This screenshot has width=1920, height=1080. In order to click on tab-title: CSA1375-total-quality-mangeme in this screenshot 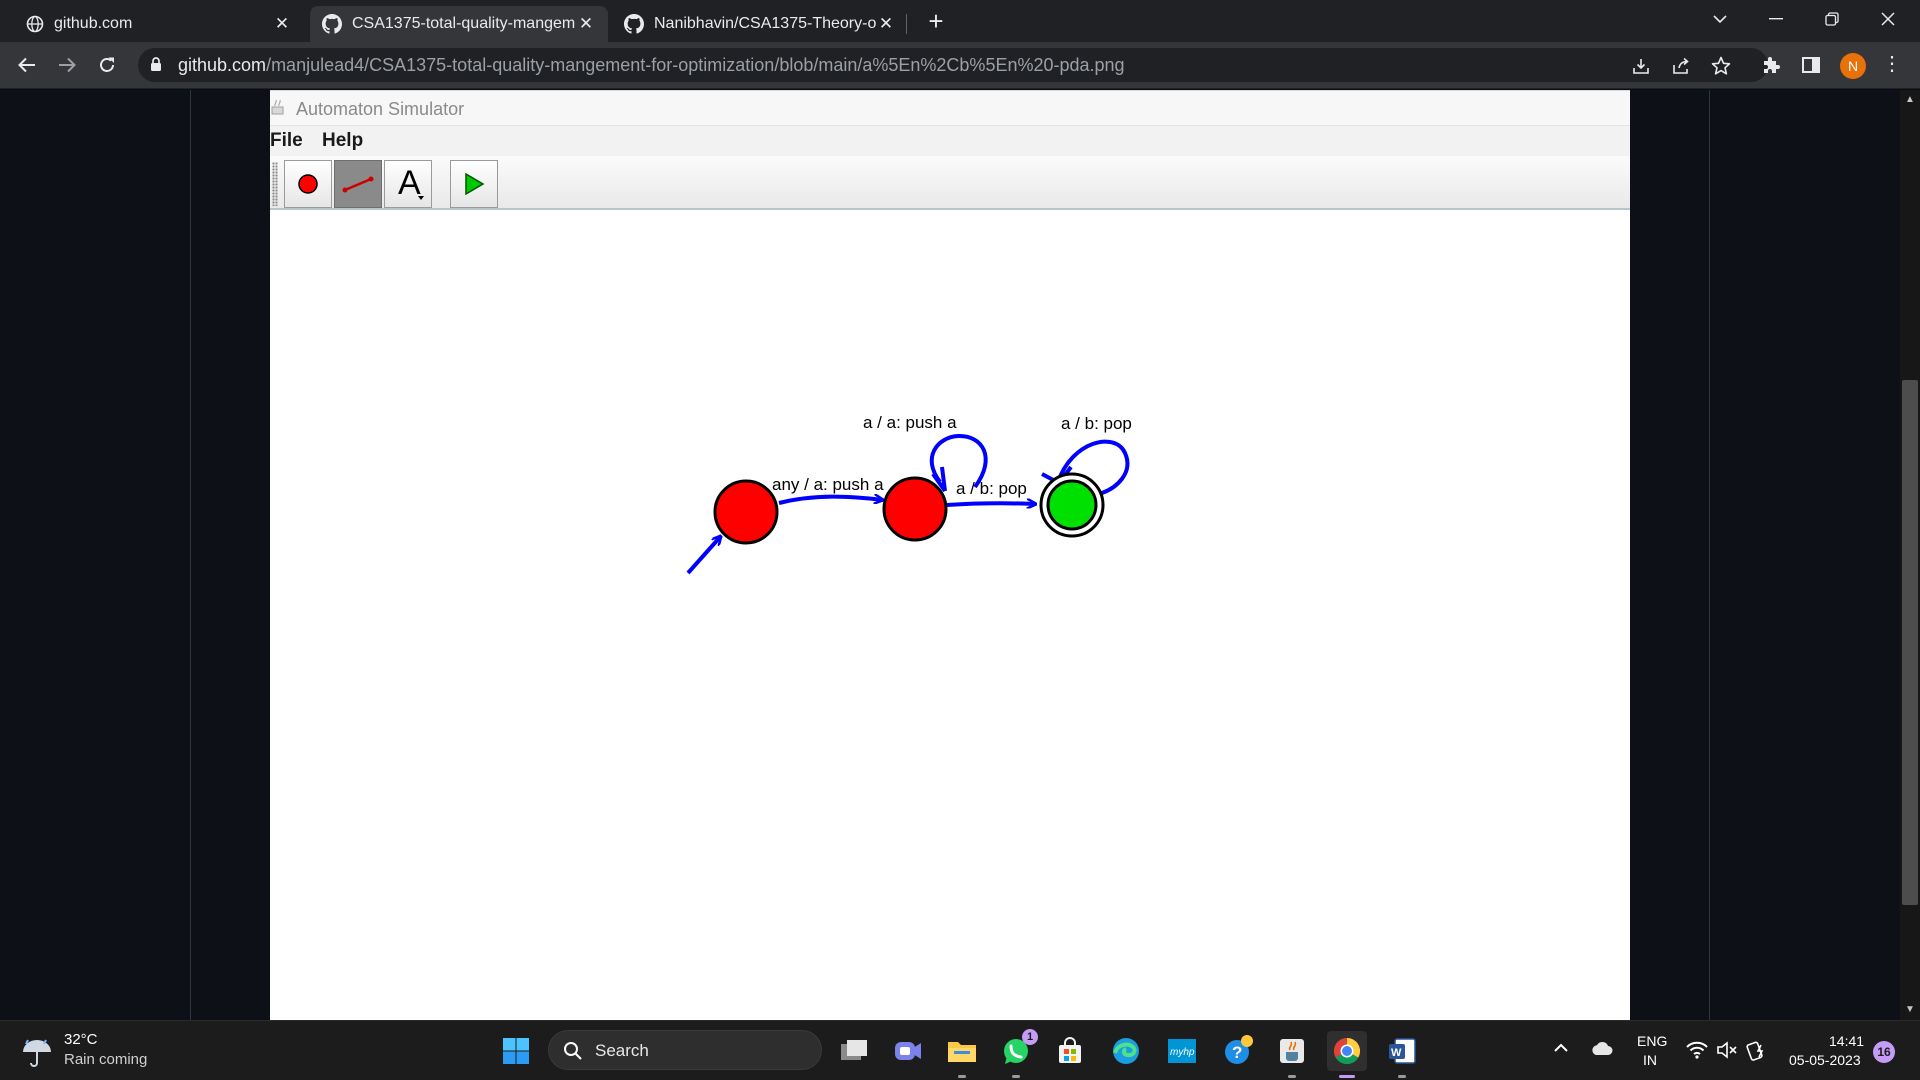, I will do `click(464, 23)`.